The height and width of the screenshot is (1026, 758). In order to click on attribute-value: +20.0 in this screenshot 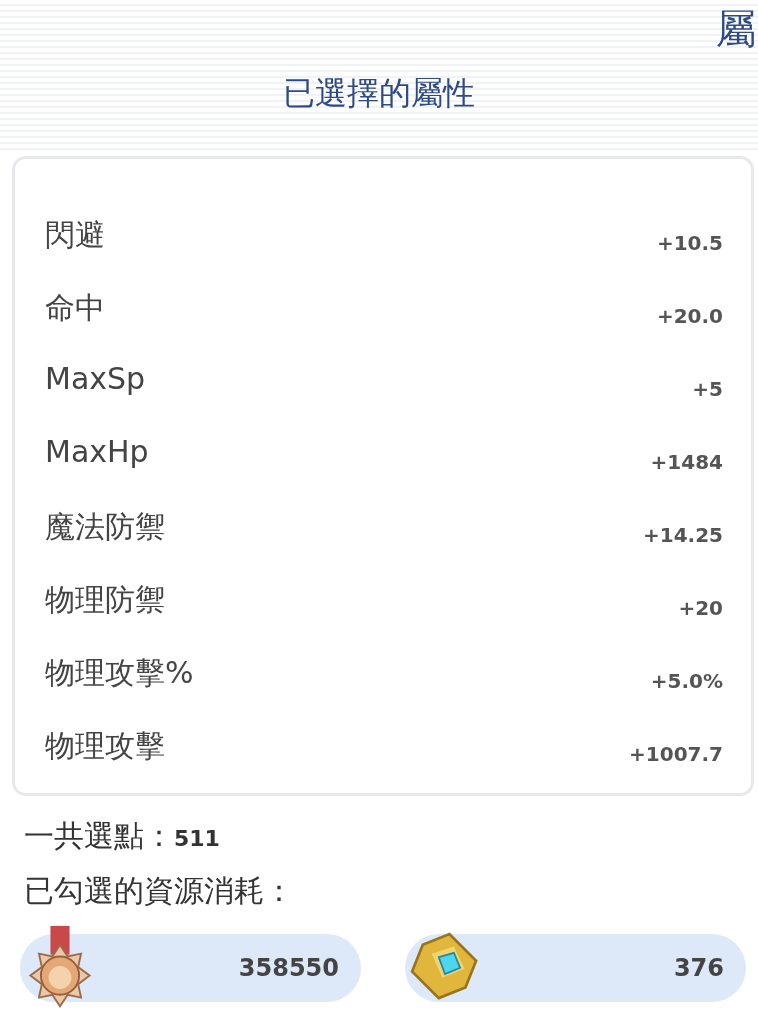, I will do `click(689, 315)`.